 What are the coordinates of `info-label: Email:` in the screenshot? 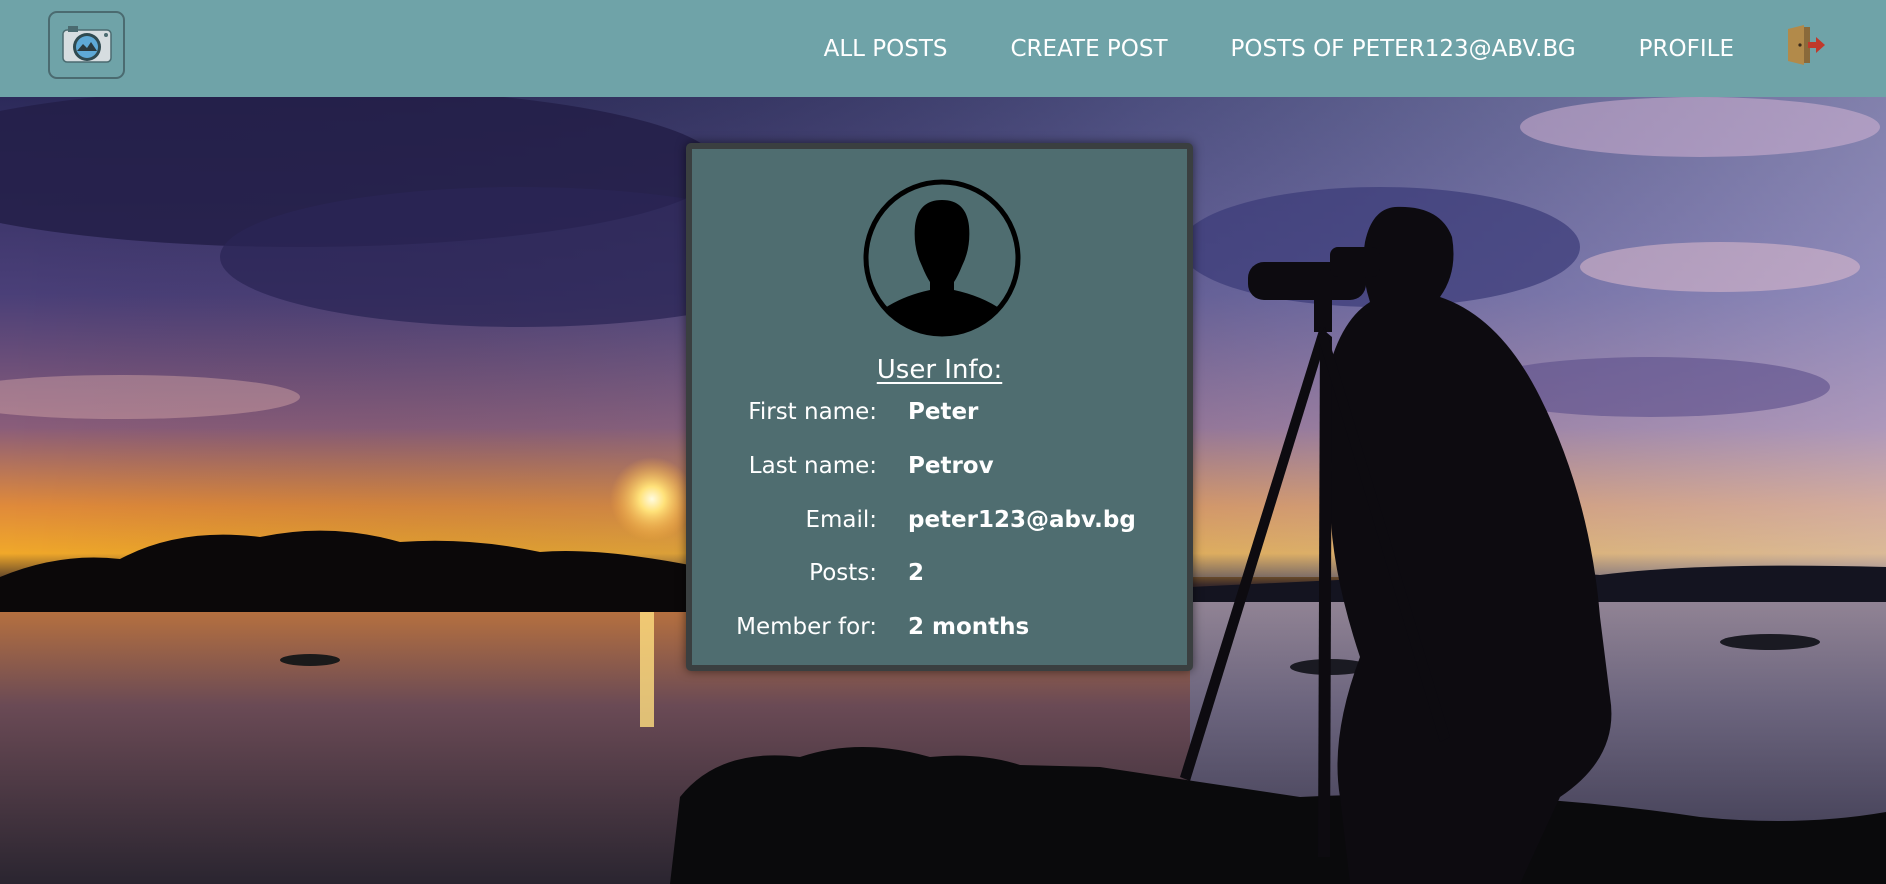 It's located at (841, 520).